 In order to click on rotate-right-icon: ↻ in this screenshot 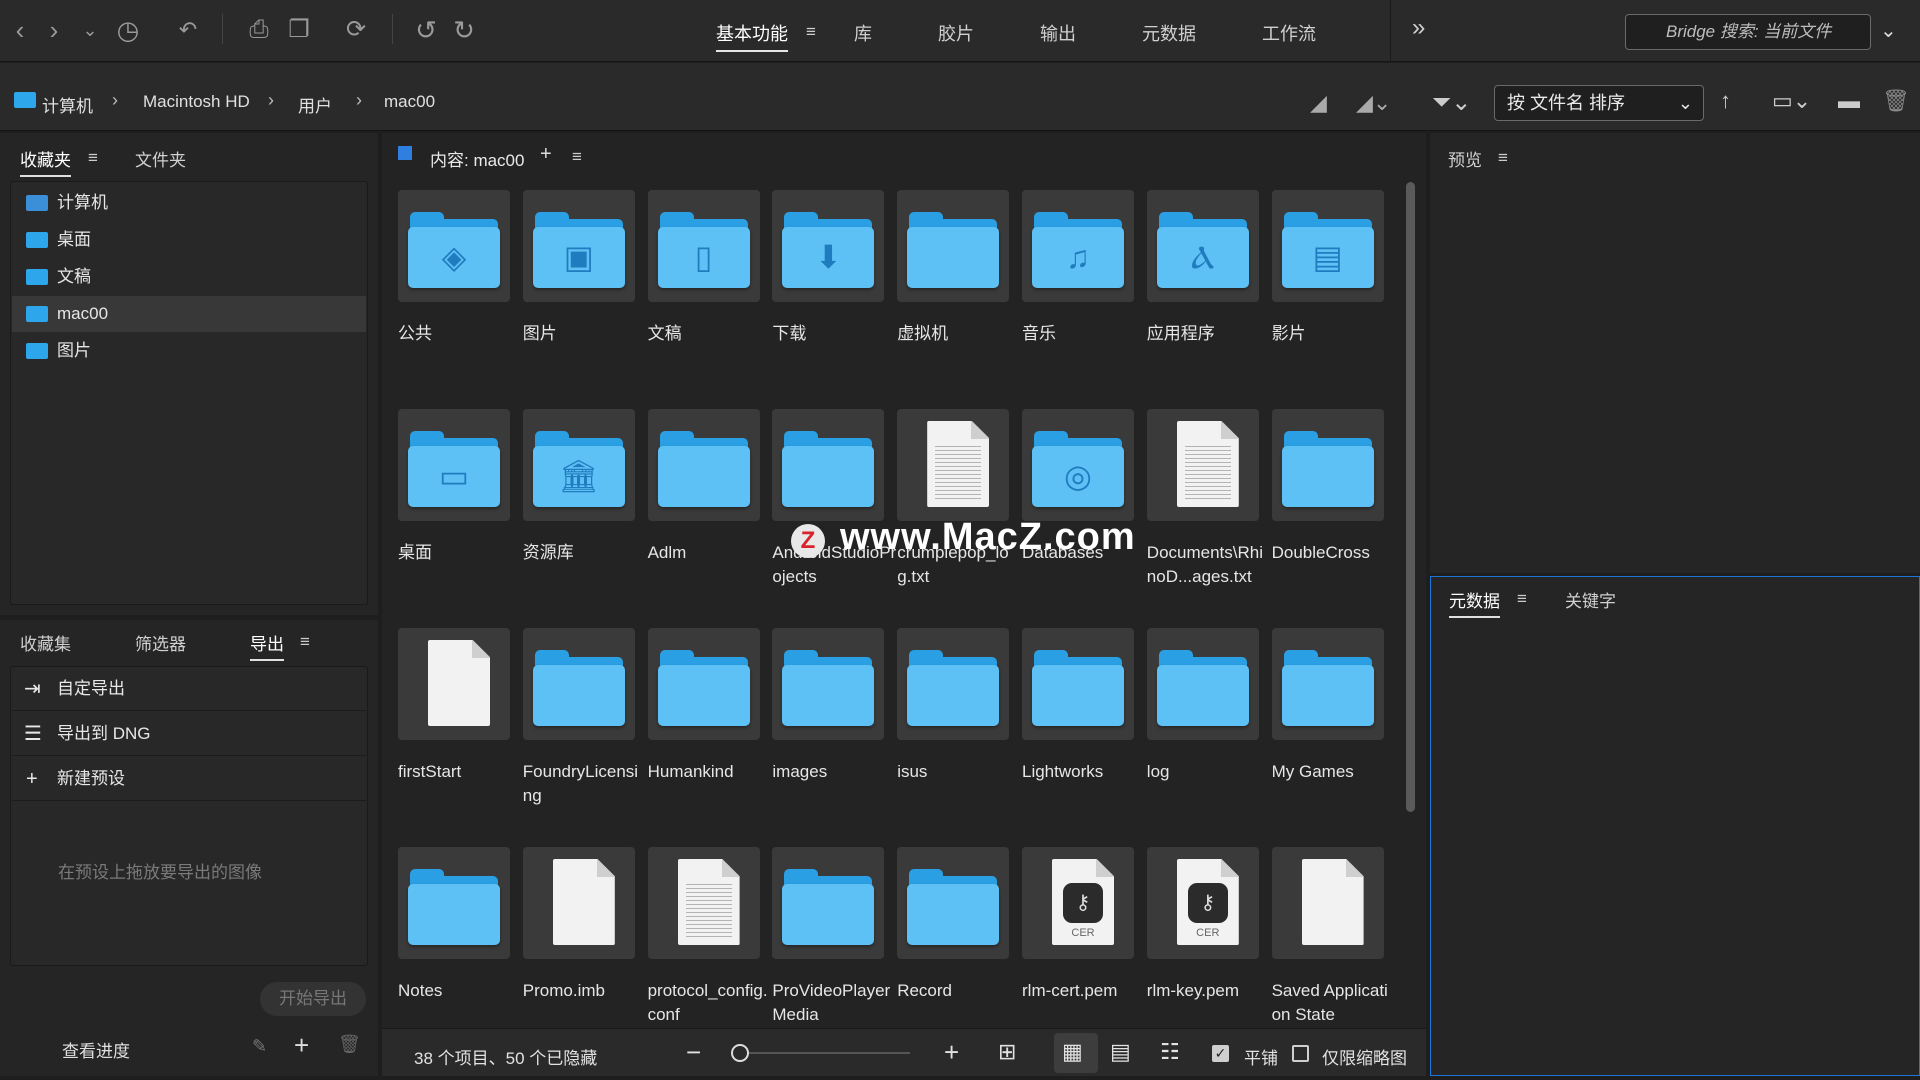, I will do `click(464, 30)`.